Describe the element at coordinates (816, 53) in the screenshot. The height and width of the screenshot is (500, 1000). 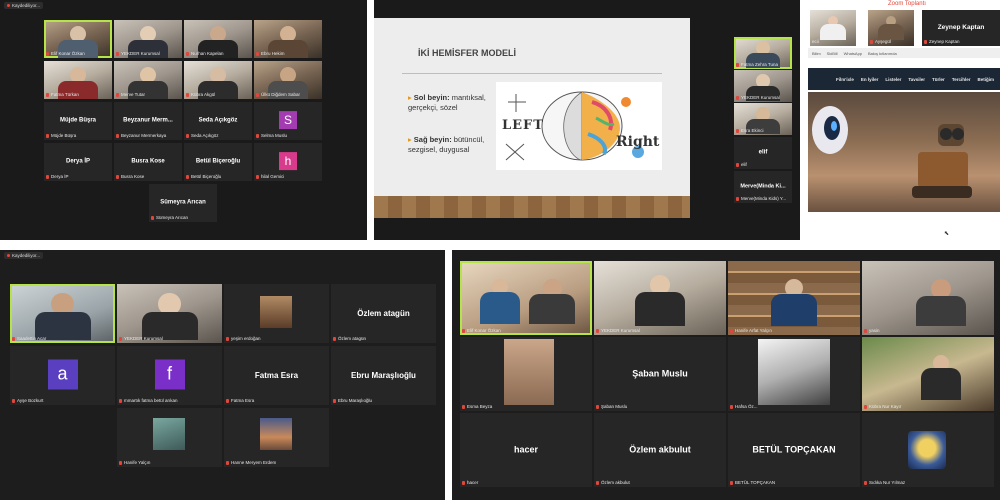
I see `browser-tab: Bilim` at that location.